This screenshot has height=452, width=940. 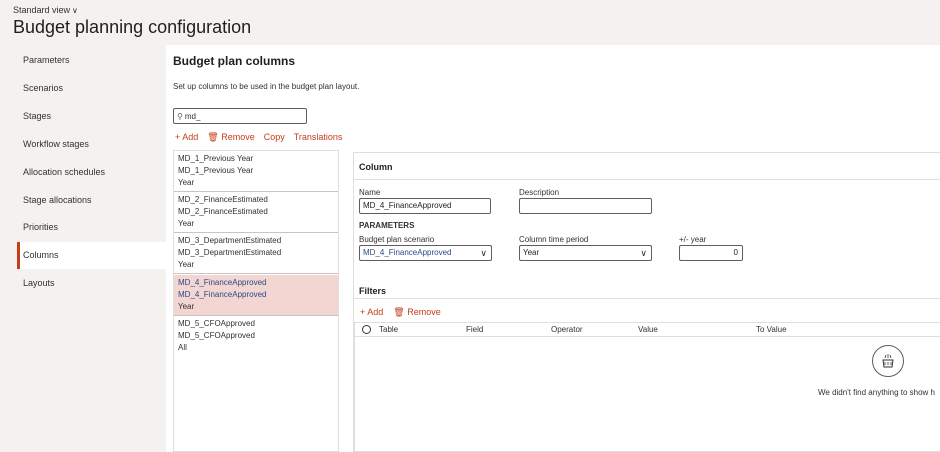 I want to click on nav-item-priorities: Priorities, so click(x=91, y=227).